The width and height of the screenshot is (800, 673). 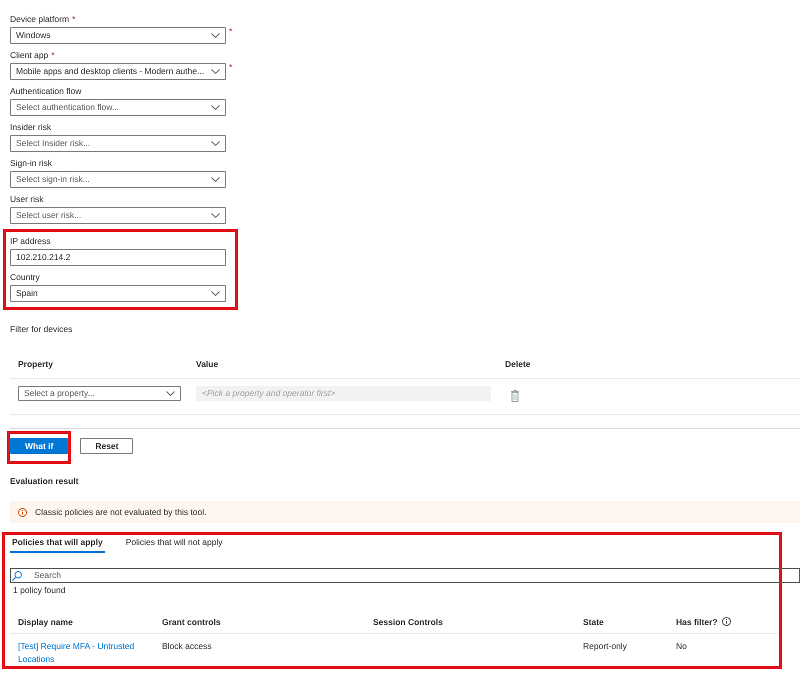 What do you see at coordinates (408, 622) in the screenshot?
I see `column-header: Session Controls` at bounding box center [408, 622].